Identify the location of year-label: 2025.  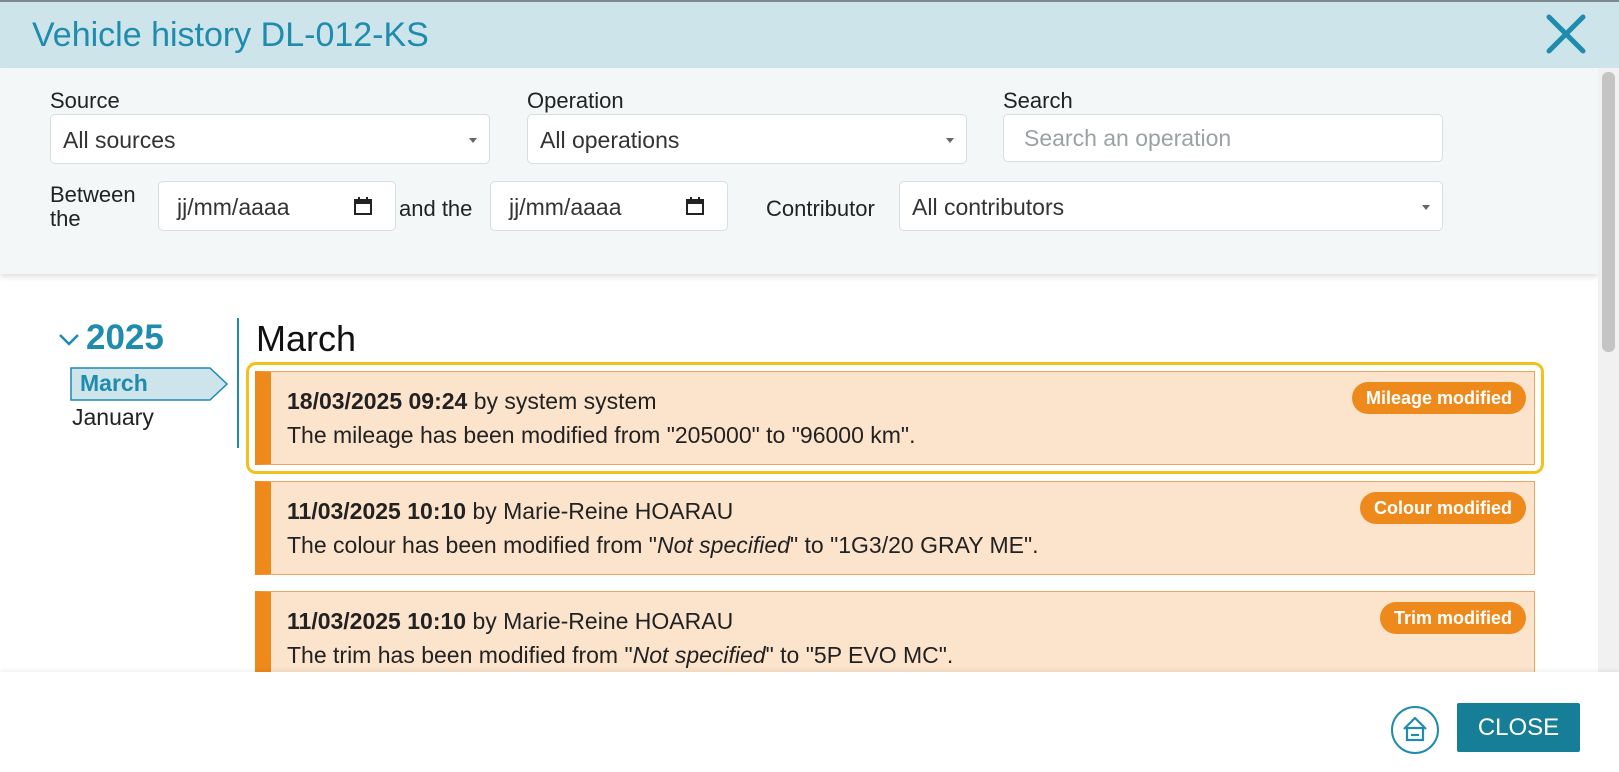
(125, 337).